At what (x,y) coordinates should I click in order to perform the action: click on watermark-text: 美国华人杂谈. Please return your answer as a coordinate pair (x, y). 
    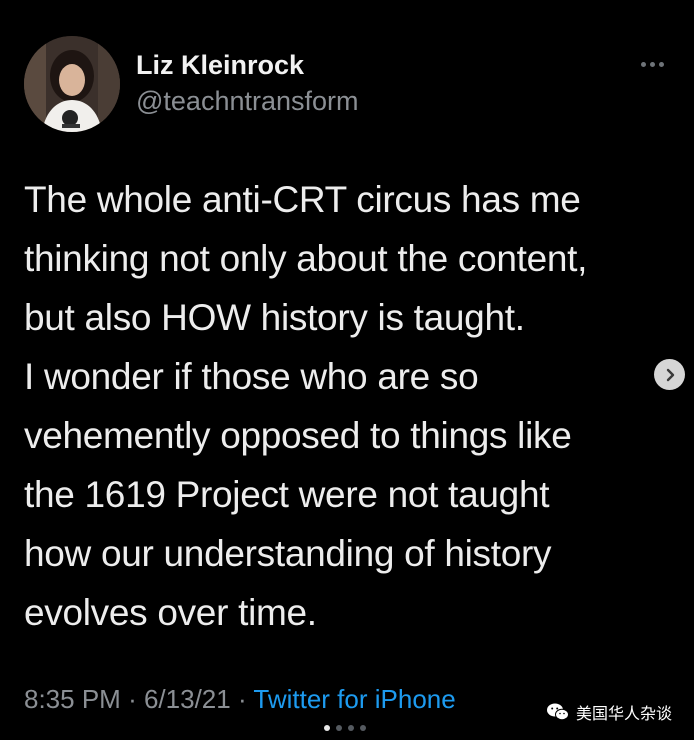
    Looking at the image, I should click on (624, 713).